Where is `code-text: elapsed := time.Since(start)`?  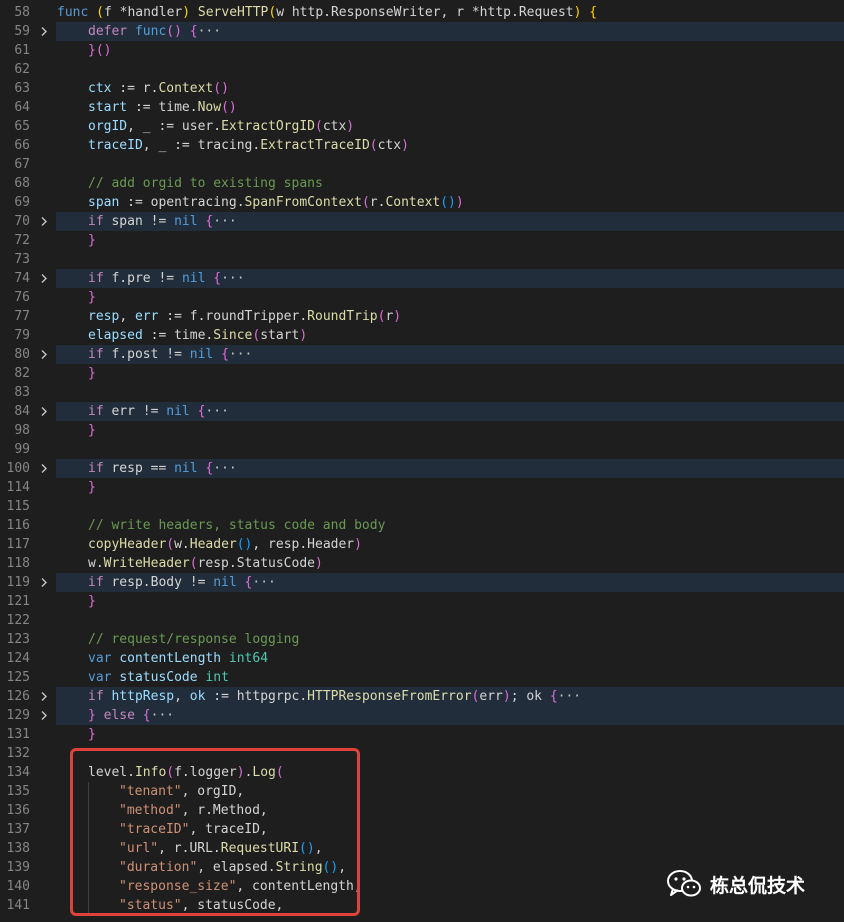
code-text: elapsed := time.Since(start) is located at coordinates (198, 335).